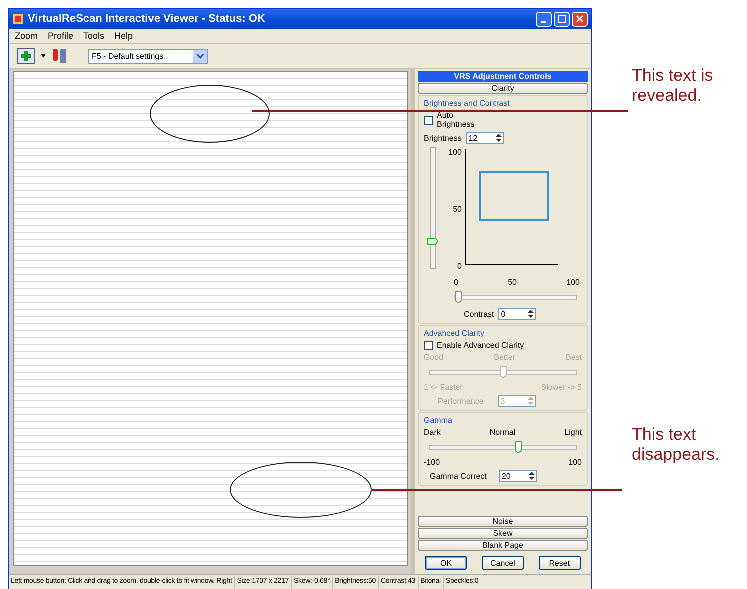 The height and width of the screenshot is (589, 747). What do you see at coordinates (148, 56) in the screenshot?
I see `profile-dropdown: F5 - Default settings` at bounding box center [148, 56].